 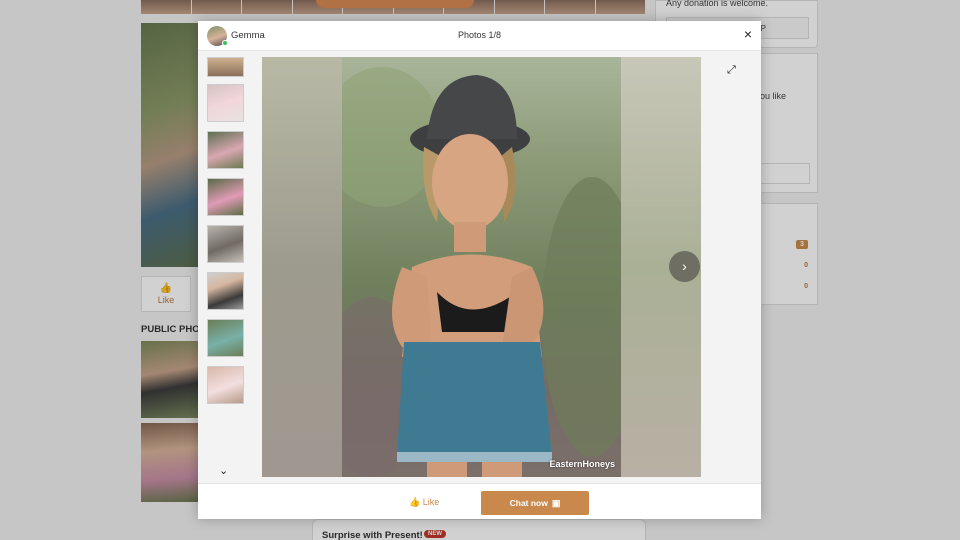 I want to click on expand-icon: ⤢, so click(x=731, y=70).